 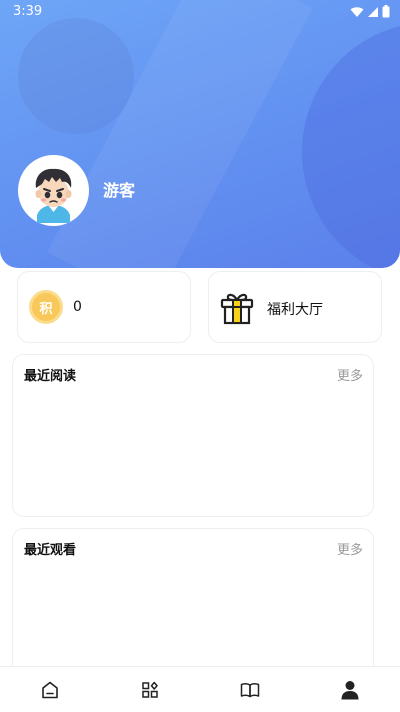 I want to click on points-badge-icon: 积, so click(x=46, y=307).